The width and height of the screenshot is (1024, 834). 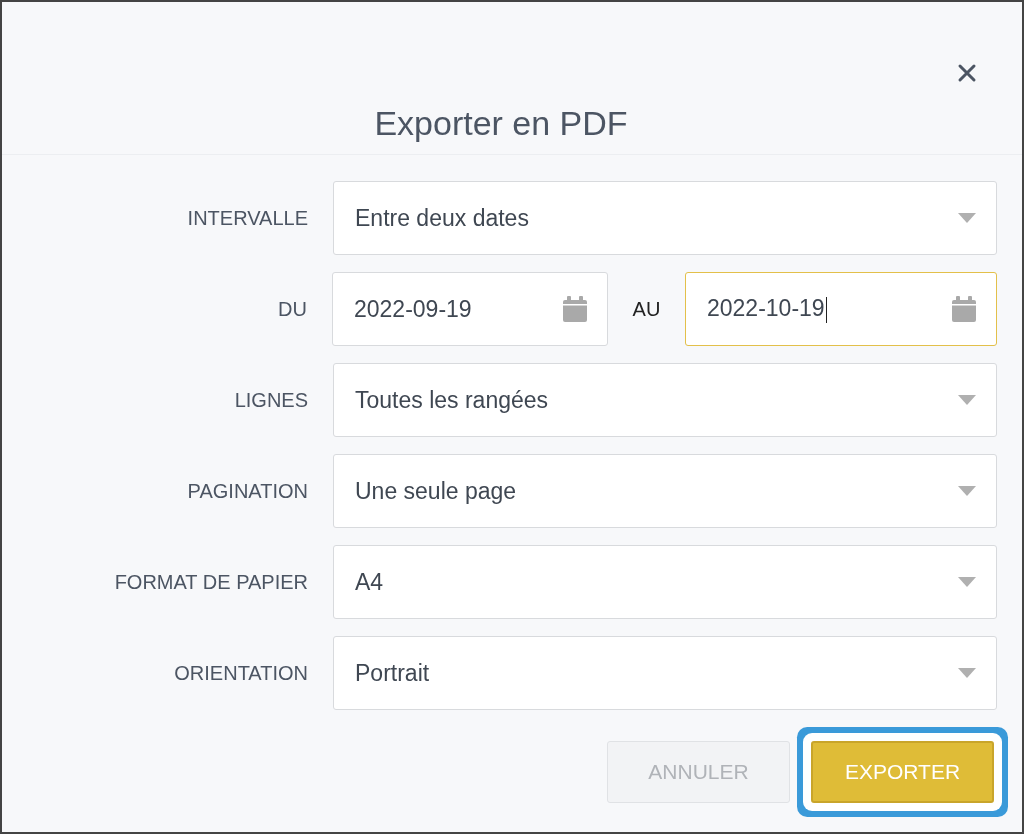 What do you see at coordinates (247, 218) in the screenshot?
I see `field-label: INTERVALLE` at bounding box center [247, 218].